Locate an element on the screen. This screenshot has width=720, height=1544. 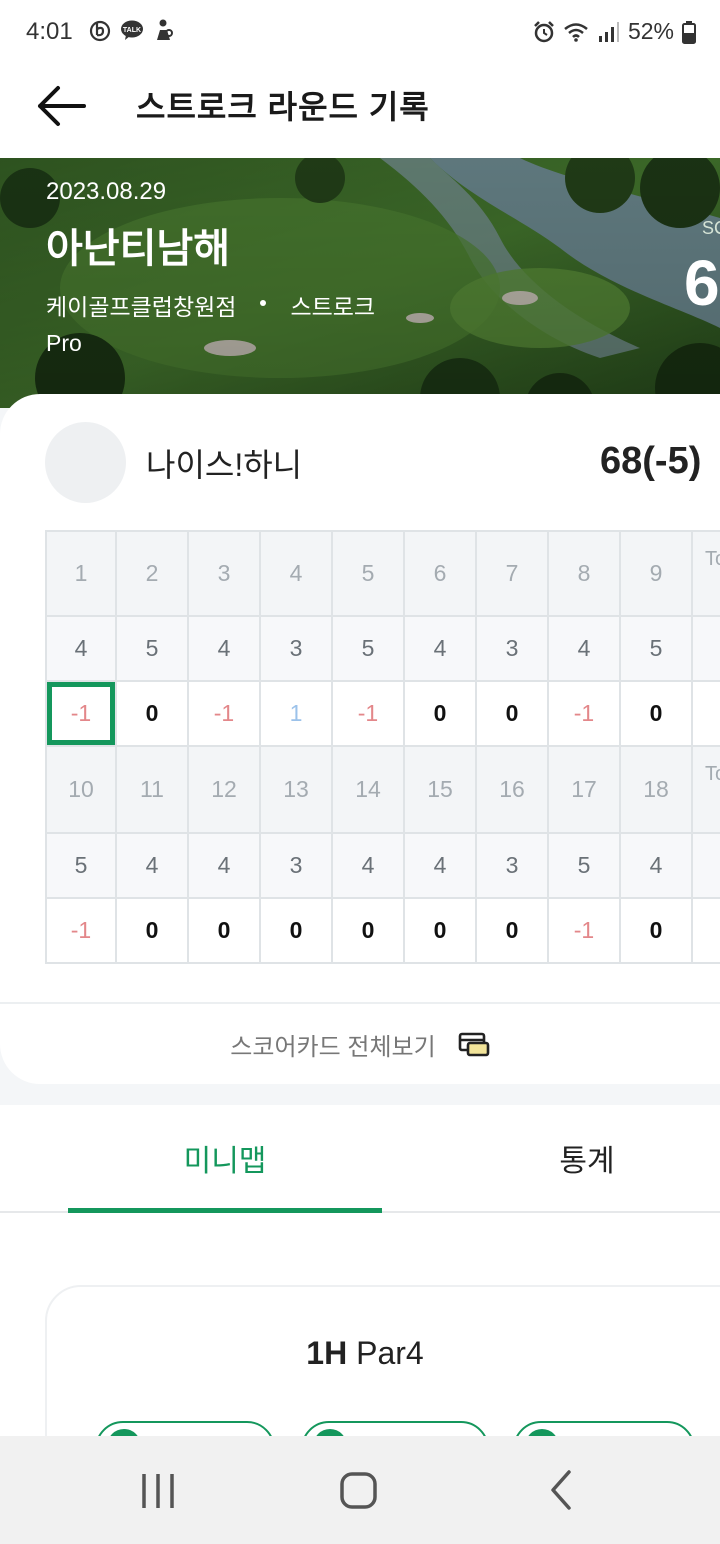
front-hole-row: 123456789To is located at coordinates (382, 573).